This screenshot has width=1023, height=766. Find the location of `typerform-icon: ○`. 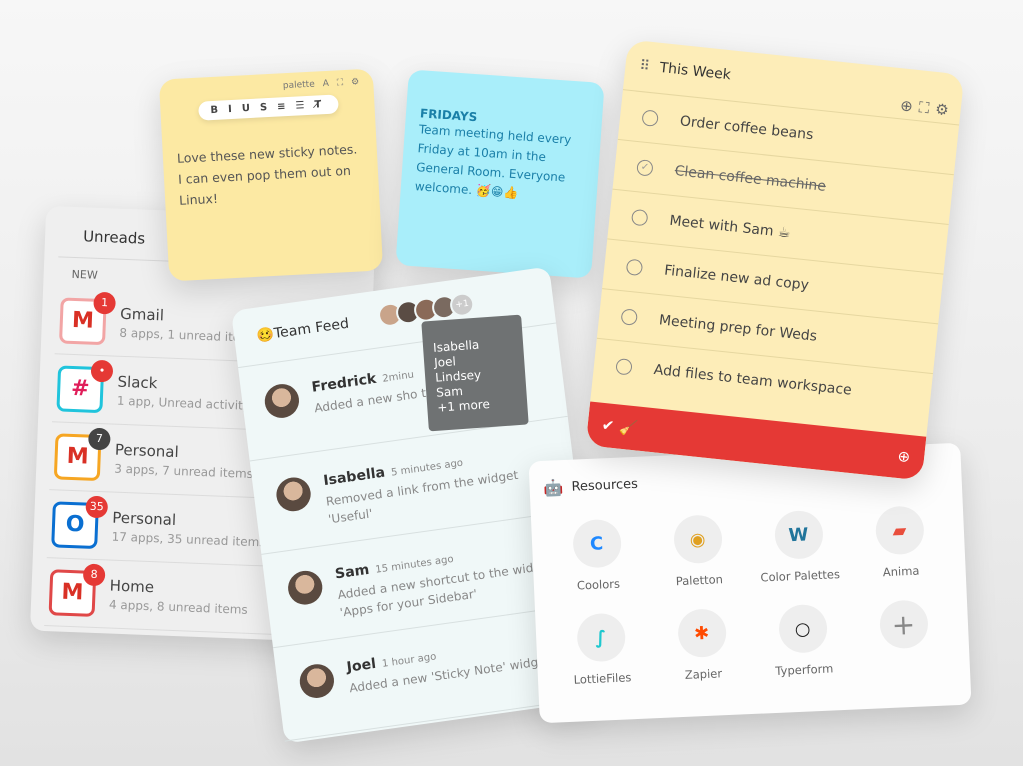

typerform-icon: ○ is located at coordinates (802, 628).